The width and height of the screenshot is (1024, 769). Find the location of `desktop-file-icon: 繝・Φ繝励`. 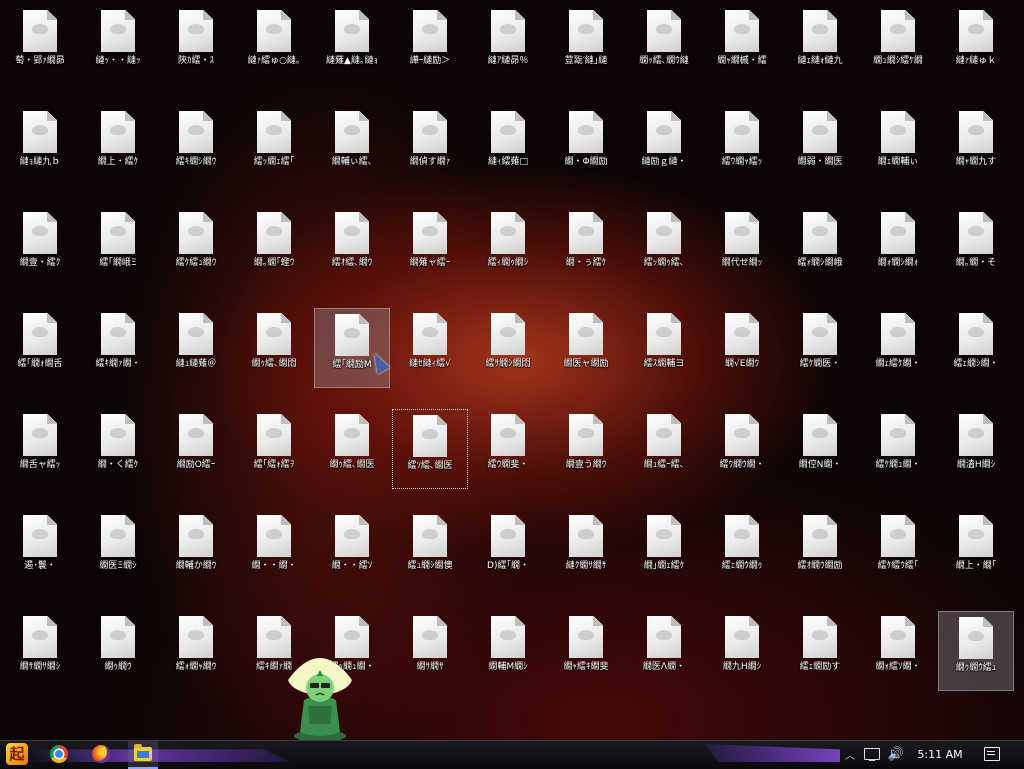

desktop-file-icon: 繝・Φ繝励 is located at coordinates (586, 146).